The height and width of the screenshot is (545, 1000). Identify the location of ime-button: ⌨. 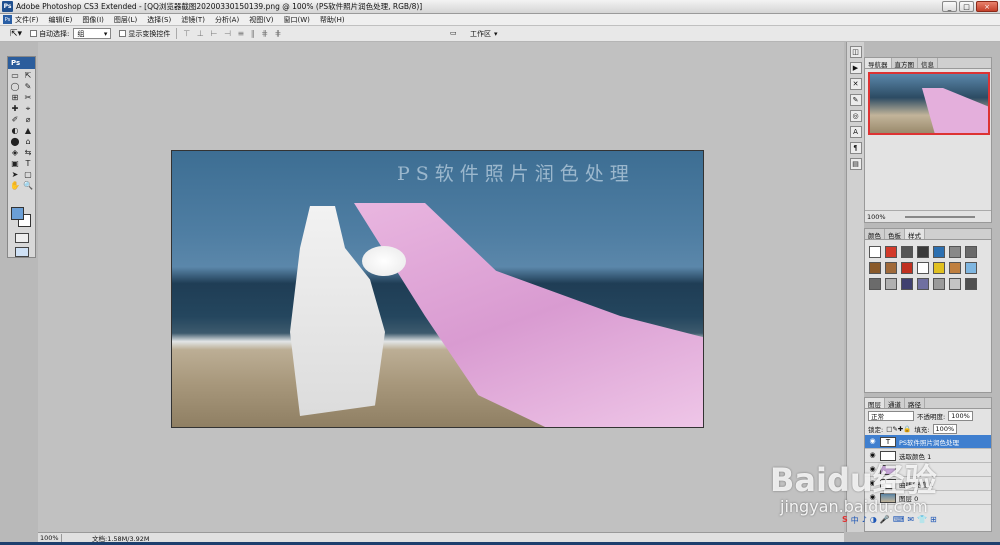
(899, 520).